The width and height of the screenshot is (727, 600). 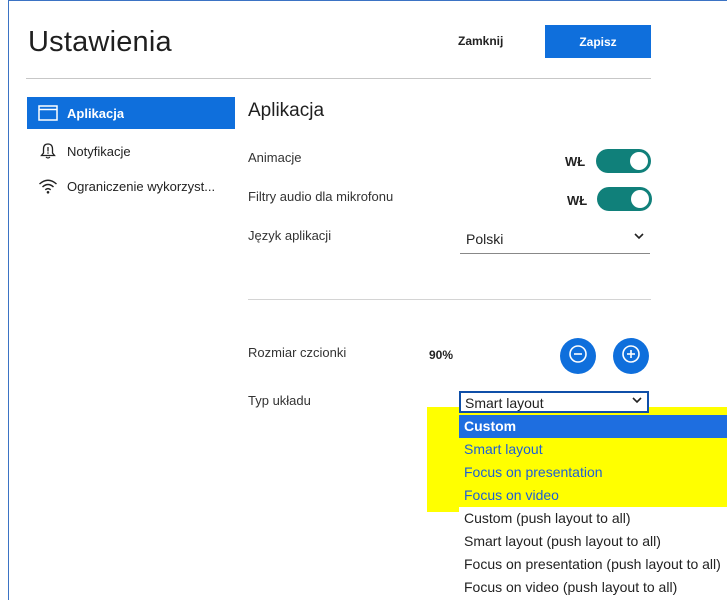 I want to click on wifi-icon, so click(x=48, y=186).